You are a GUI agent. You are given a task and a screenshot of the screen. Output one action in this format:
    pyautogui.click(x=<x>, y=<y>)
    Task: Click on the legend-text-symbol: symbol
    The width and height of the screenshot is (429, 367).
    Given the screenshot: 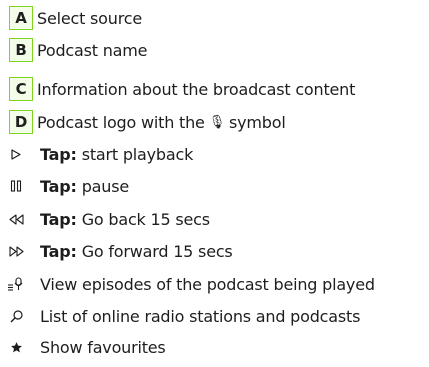 What is the action you would take?
    pyautogui.click(x=257, y=122)
    